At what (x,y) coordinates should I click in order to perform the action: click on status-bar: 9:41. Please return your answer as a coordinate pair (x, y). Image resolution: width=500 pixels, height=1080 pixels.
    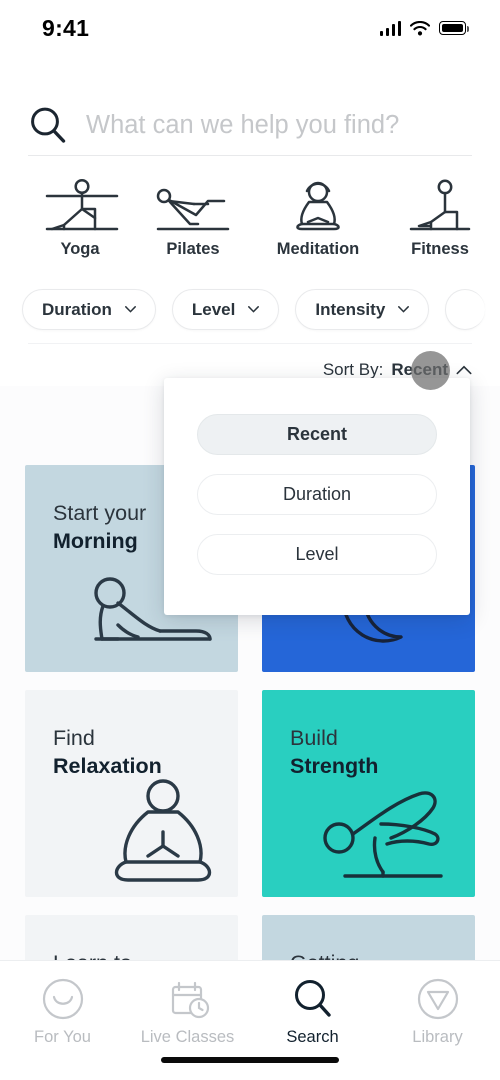
    Looking at the image, I should click on (250, 28).